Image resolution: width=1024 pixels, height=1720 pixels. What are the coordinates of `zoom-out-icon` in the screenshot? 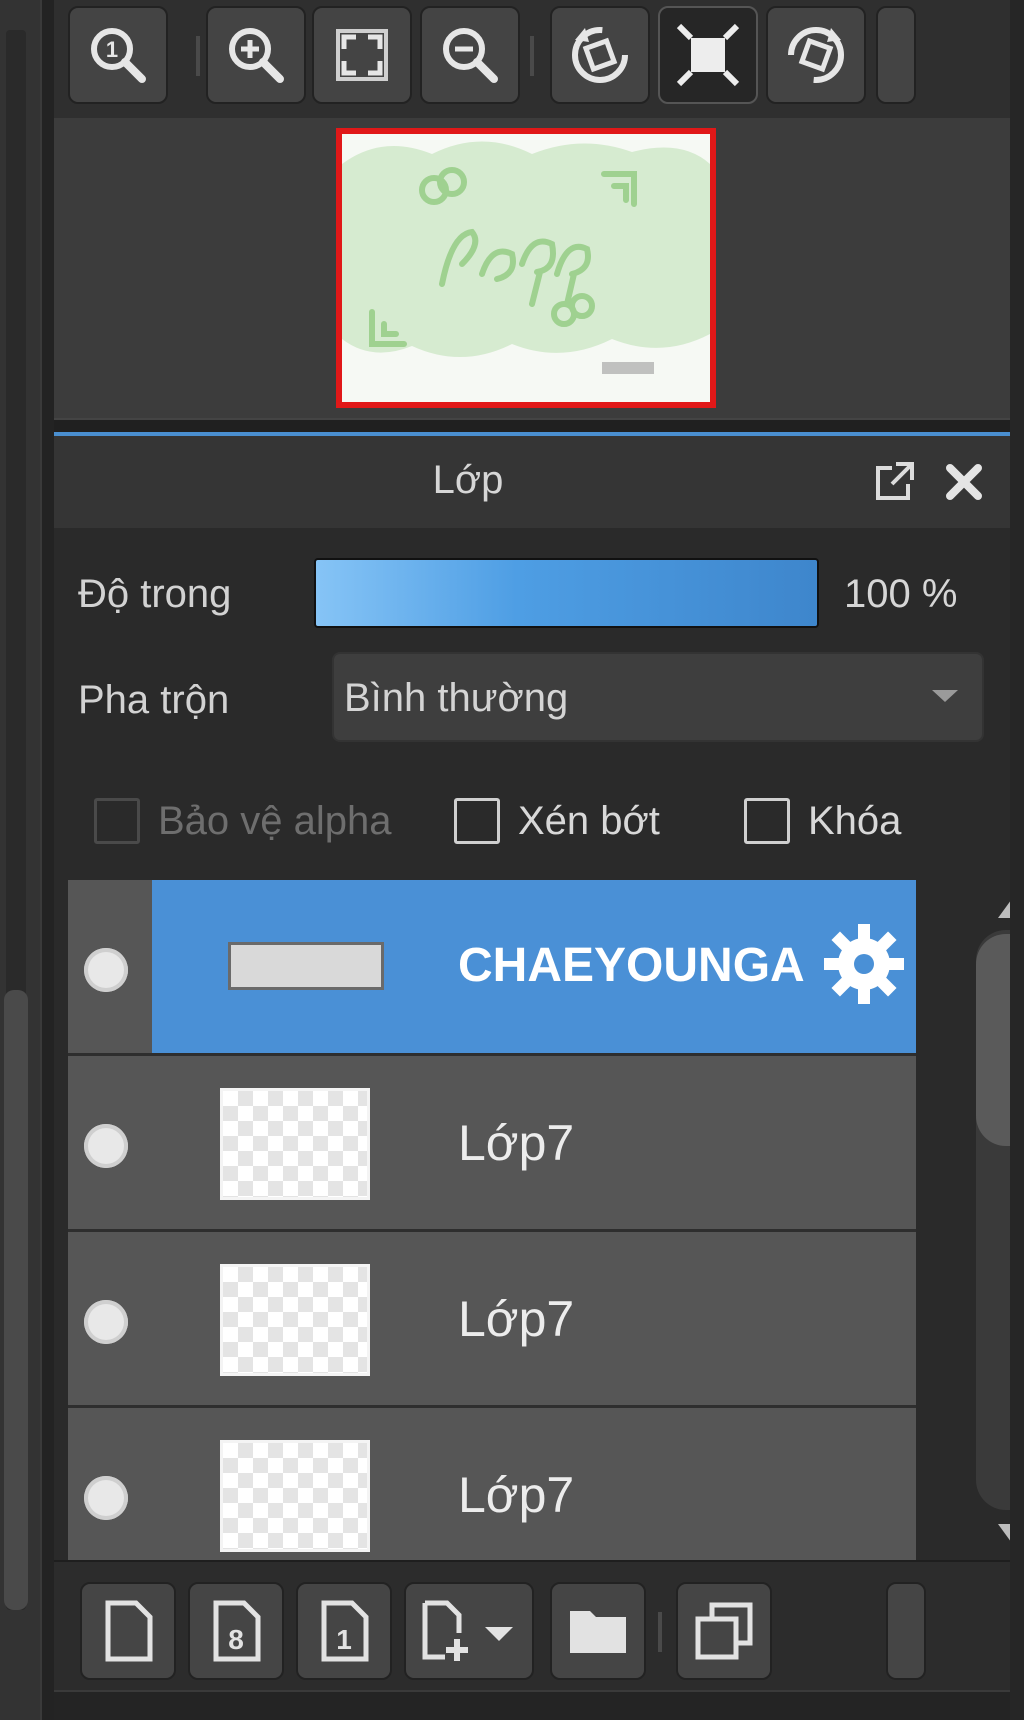 It's located at (470, 55).